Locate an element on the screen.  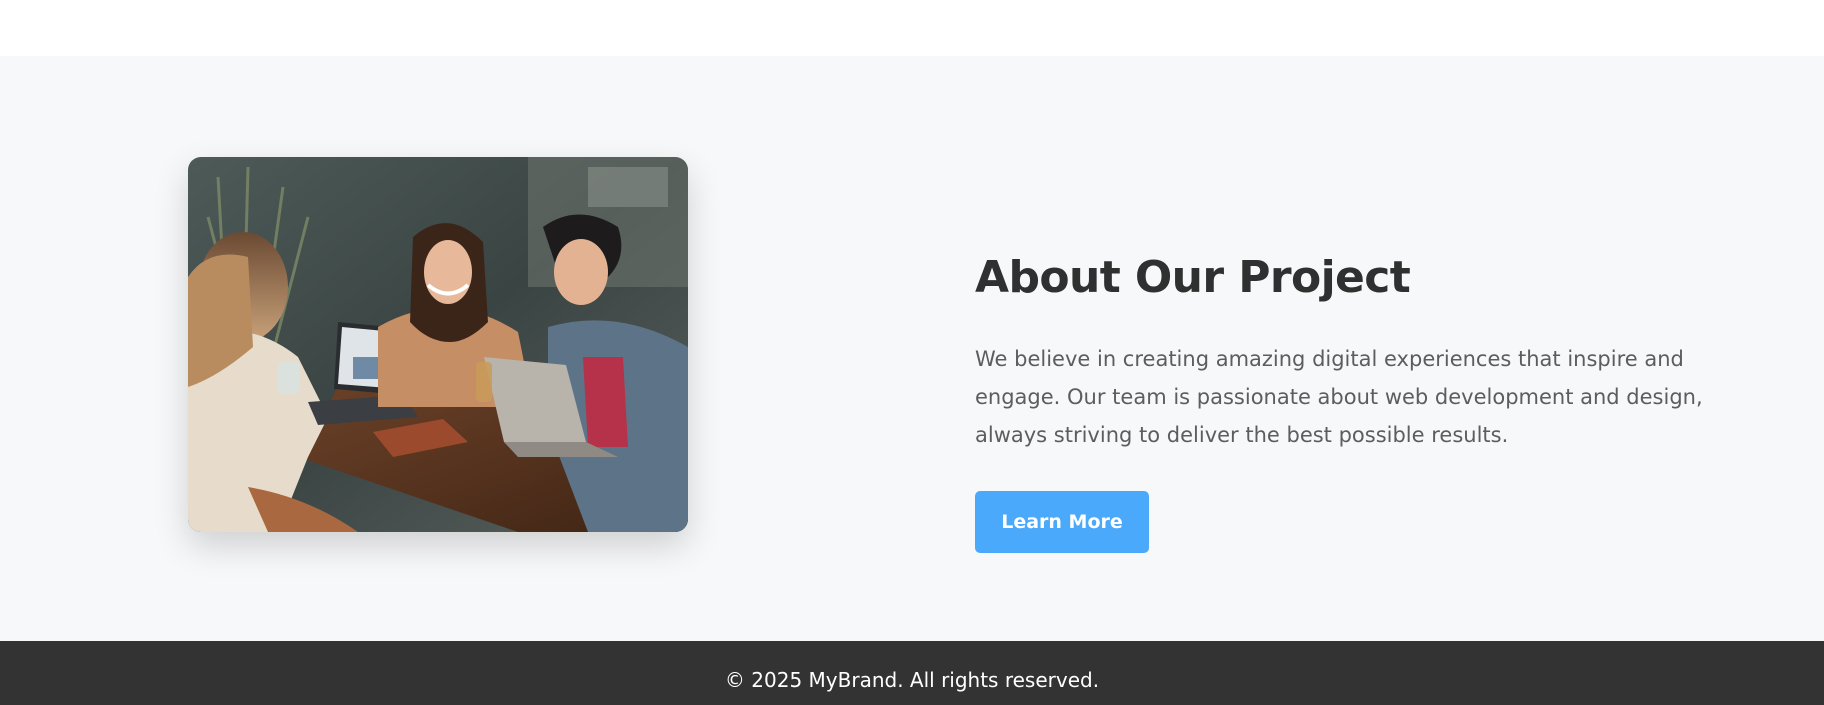
footer-copyright: © 2025 MyBrand. All rights reserved. is located at coordinates (912, 680).